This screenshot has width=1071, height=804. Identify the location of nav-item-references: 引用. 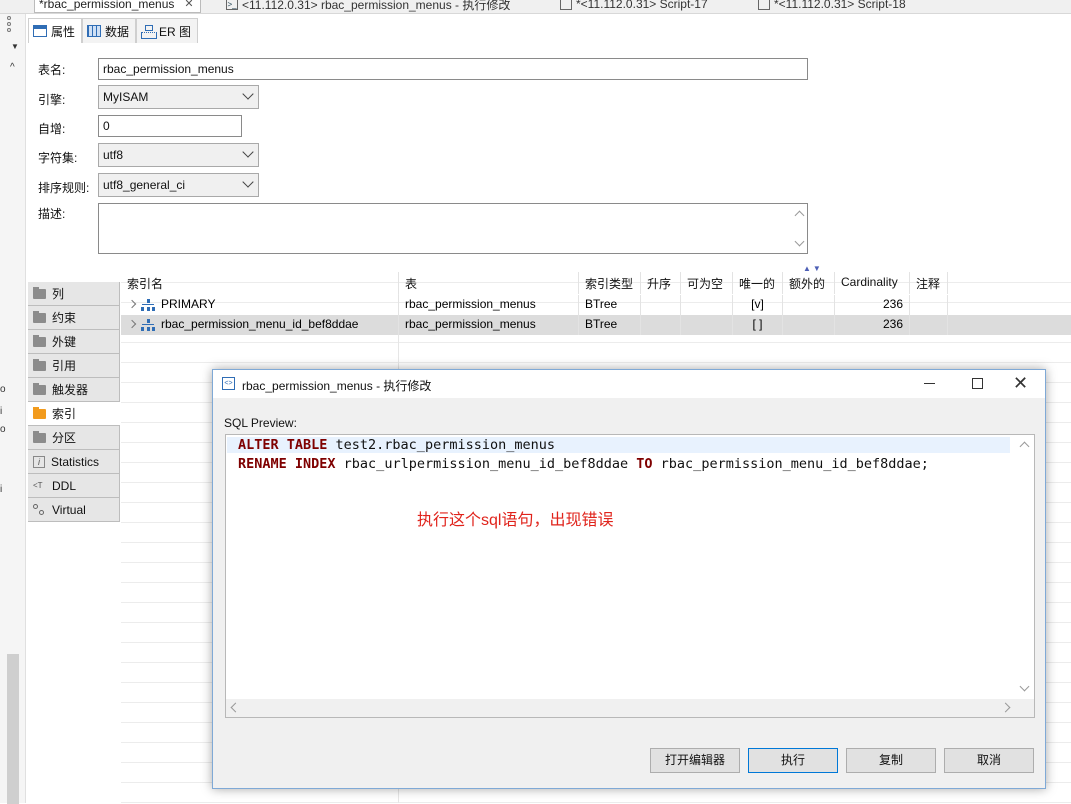
(74, 366).